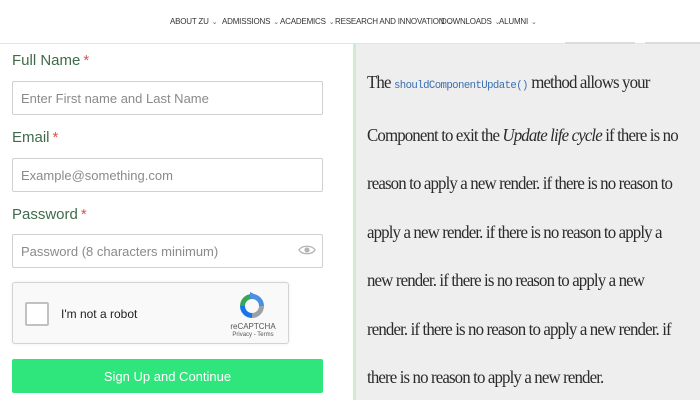 This screenshot has height=400, width=700. Describe the element at coordinates (45, 214) in the screenshot. I see `password-label-text: Password` at that location.